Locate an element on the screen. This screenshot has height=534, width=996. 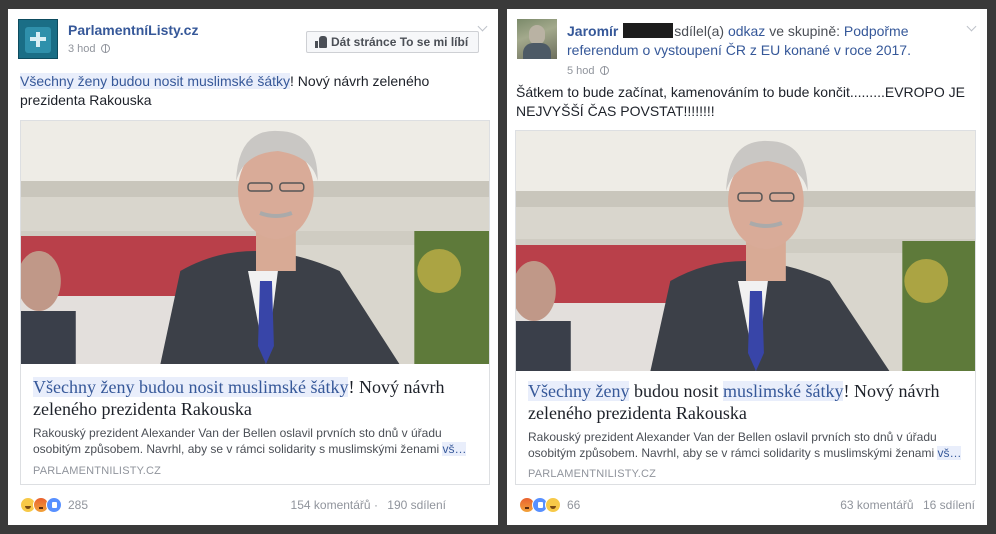
post-stats: 154 komentářů · 190 sdílení is located at coordinates (368, 505).